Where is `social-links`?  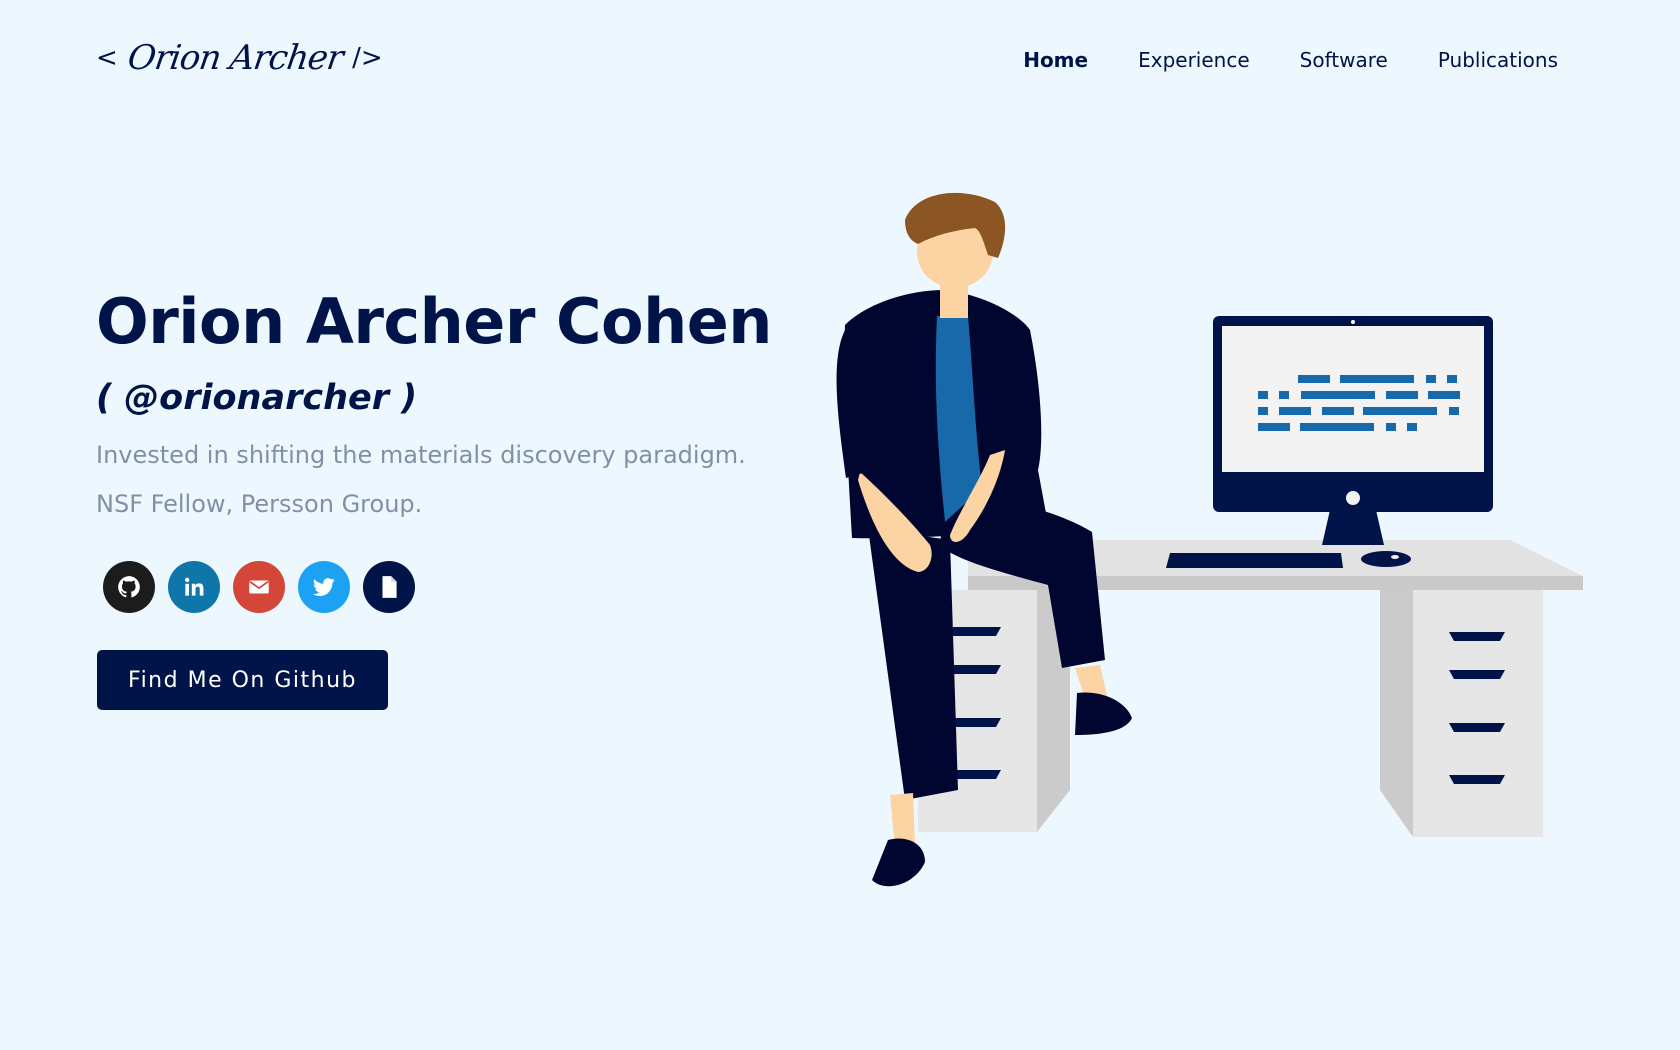
social-links is located at coordinates (259, 587).